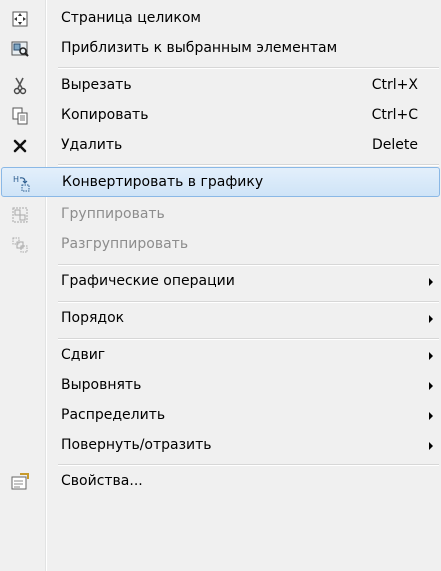 The width and height of the screenshot is (441, 571). What do you see at coordinates (148, 281) in the screenshot?
I see `menu-item-label: Графические операции` at bounding box center [148, 281].